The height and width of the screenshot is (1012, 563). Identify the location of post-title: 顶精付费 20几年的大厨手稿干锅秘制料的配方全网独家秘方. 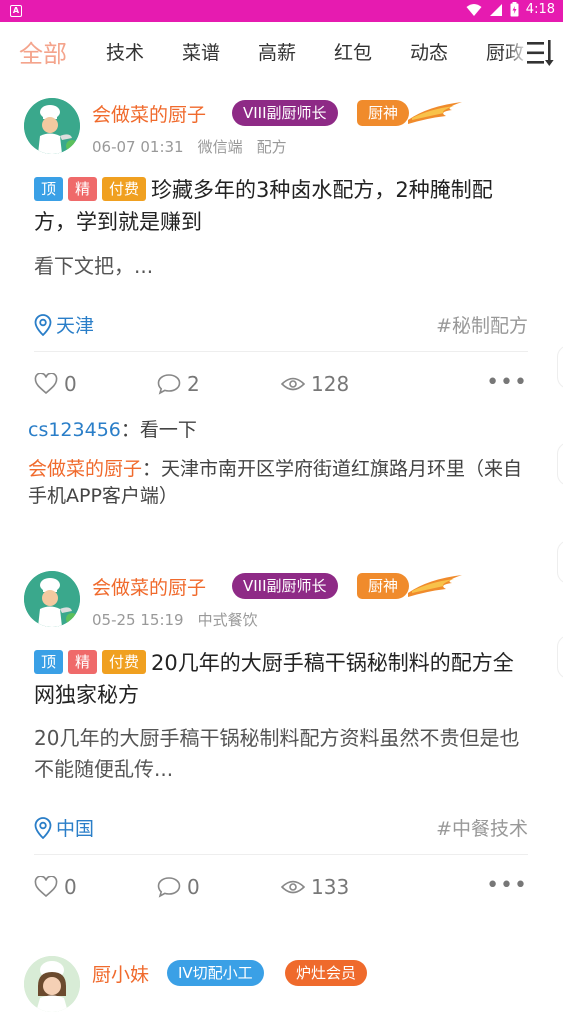
(284, 679).